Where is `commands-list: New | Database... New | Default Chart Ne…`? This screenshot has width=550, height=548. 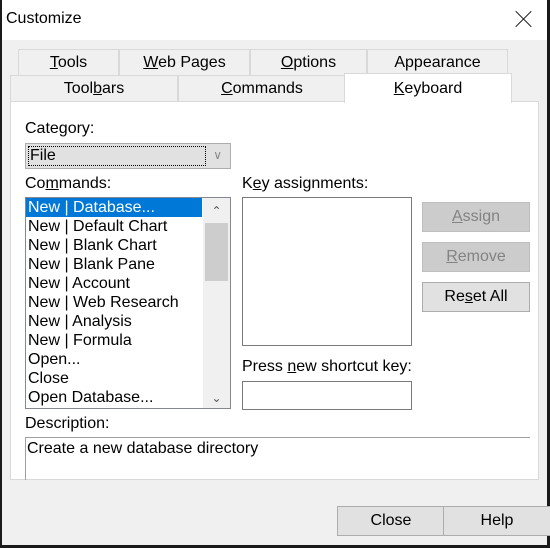 commands-list: New | Database... New | Default Chart Ne… is located at coordinates (128, 303).